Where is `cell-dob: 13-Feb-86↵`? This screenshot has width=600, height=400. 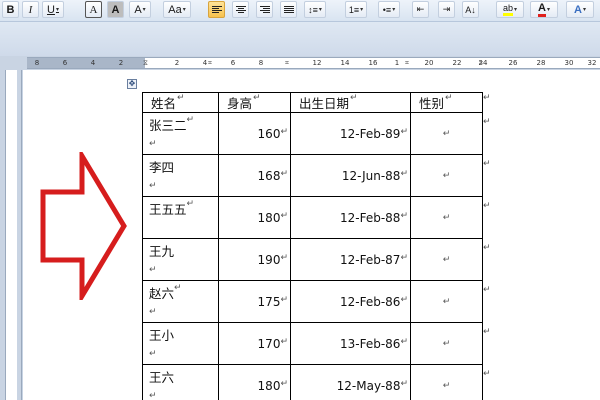
cell-dob: 13-Feb-86↵ is located at coordinates (350, 343).